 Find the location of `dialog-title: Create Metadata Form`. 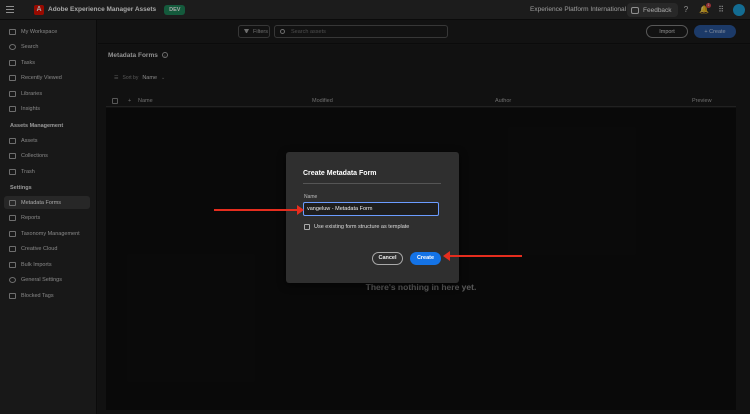

dialog-title: Create Metadata Form is located at coordinates (340, 173).